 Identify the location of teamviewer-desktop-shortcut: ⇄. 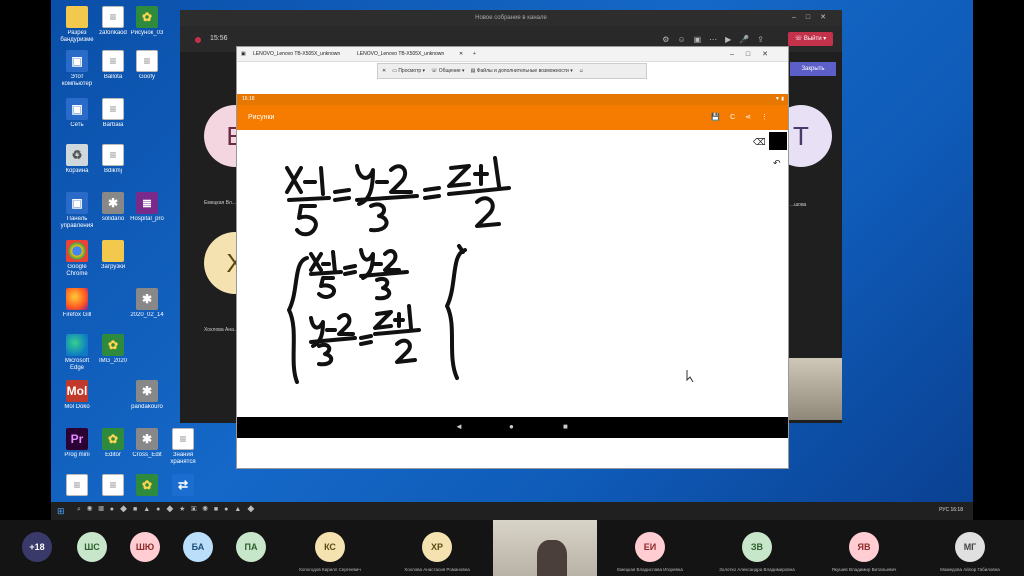
(183, 486).